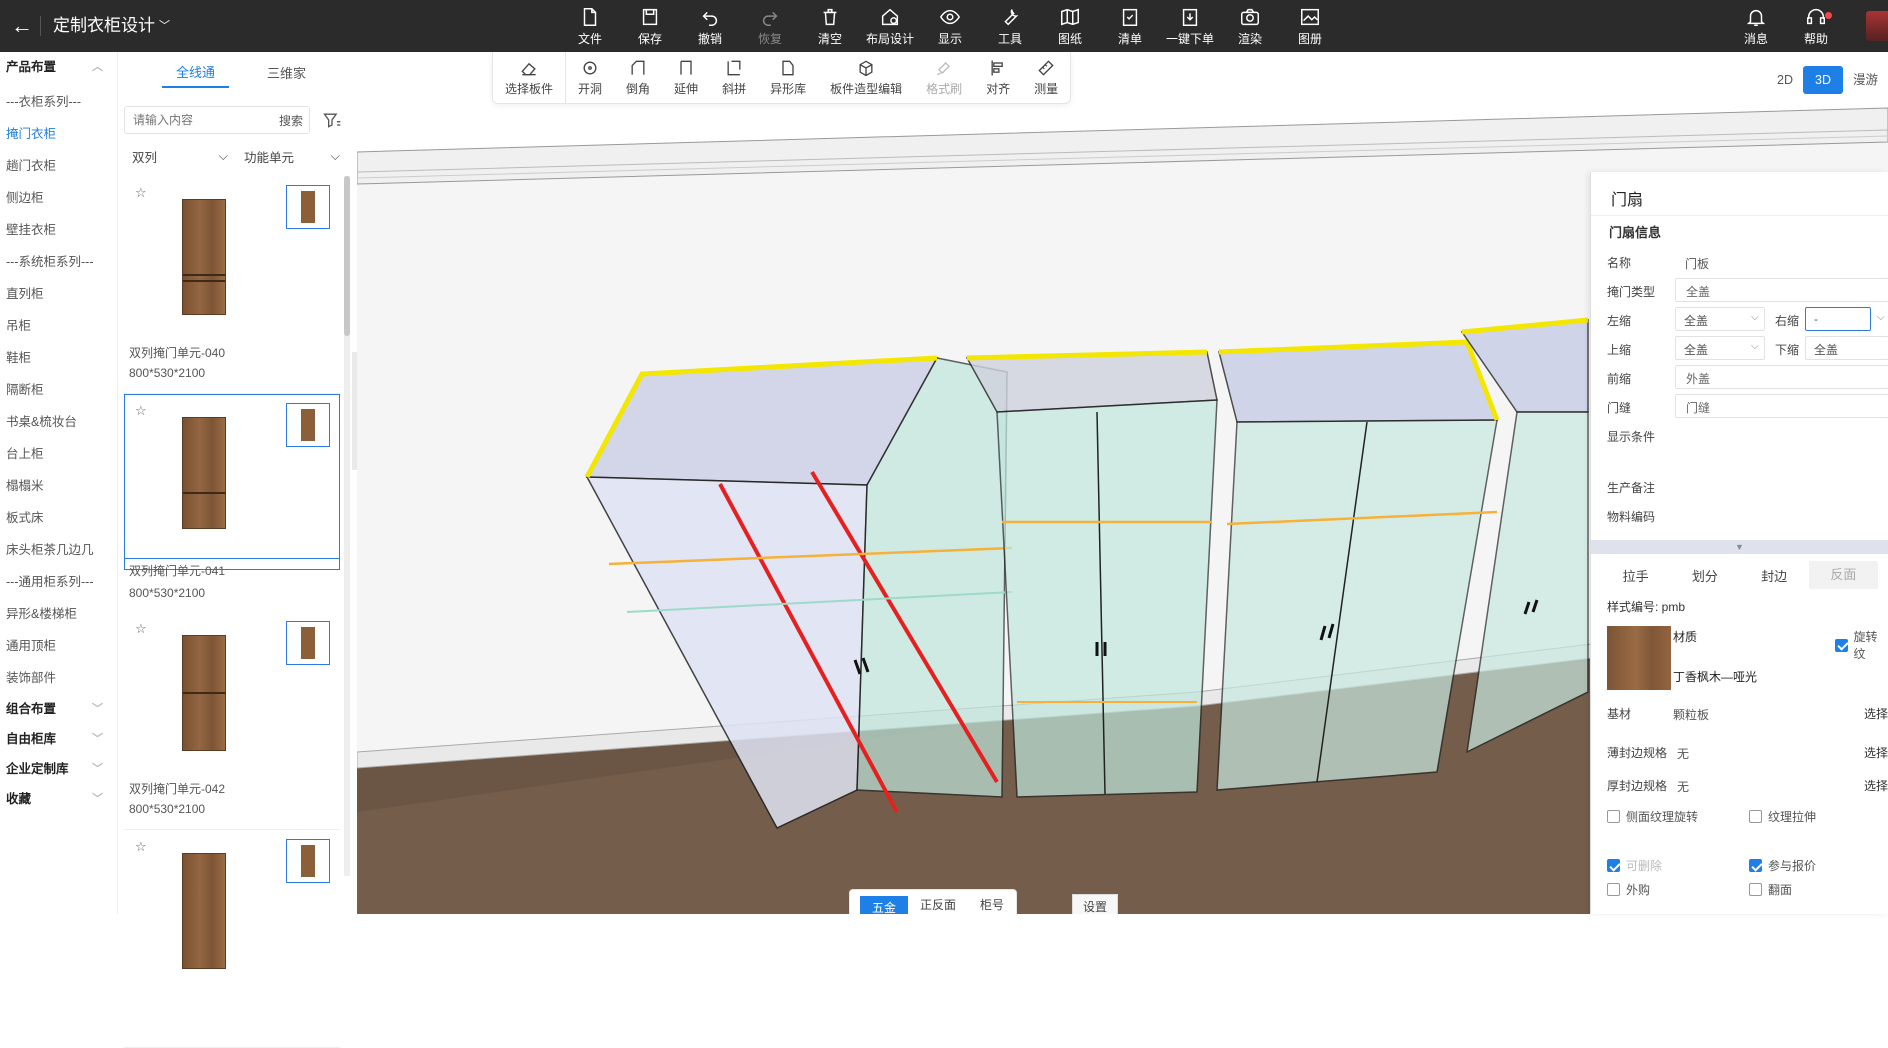  I want to click on format-brush-button: 格式刷, so click(944, 77).